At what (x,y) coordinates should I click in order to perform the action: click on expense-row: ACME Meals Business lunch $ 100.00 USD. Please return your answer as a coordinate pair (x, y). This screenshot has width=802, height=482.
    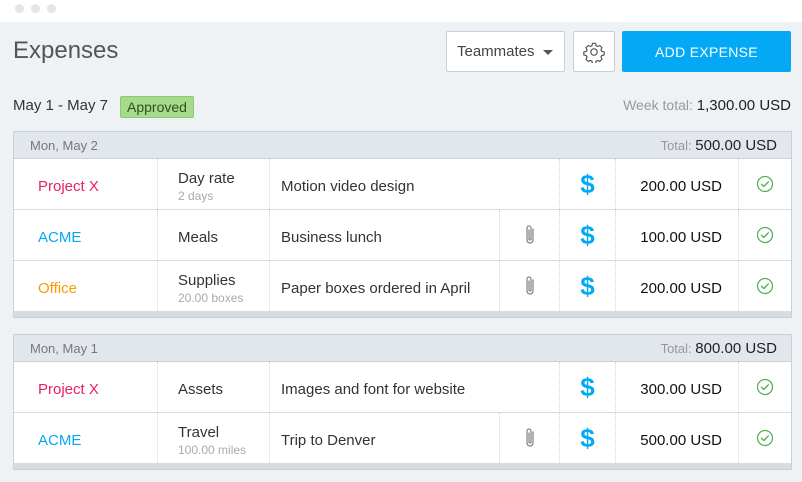
    Looking at the image, I should click on (402, 235).